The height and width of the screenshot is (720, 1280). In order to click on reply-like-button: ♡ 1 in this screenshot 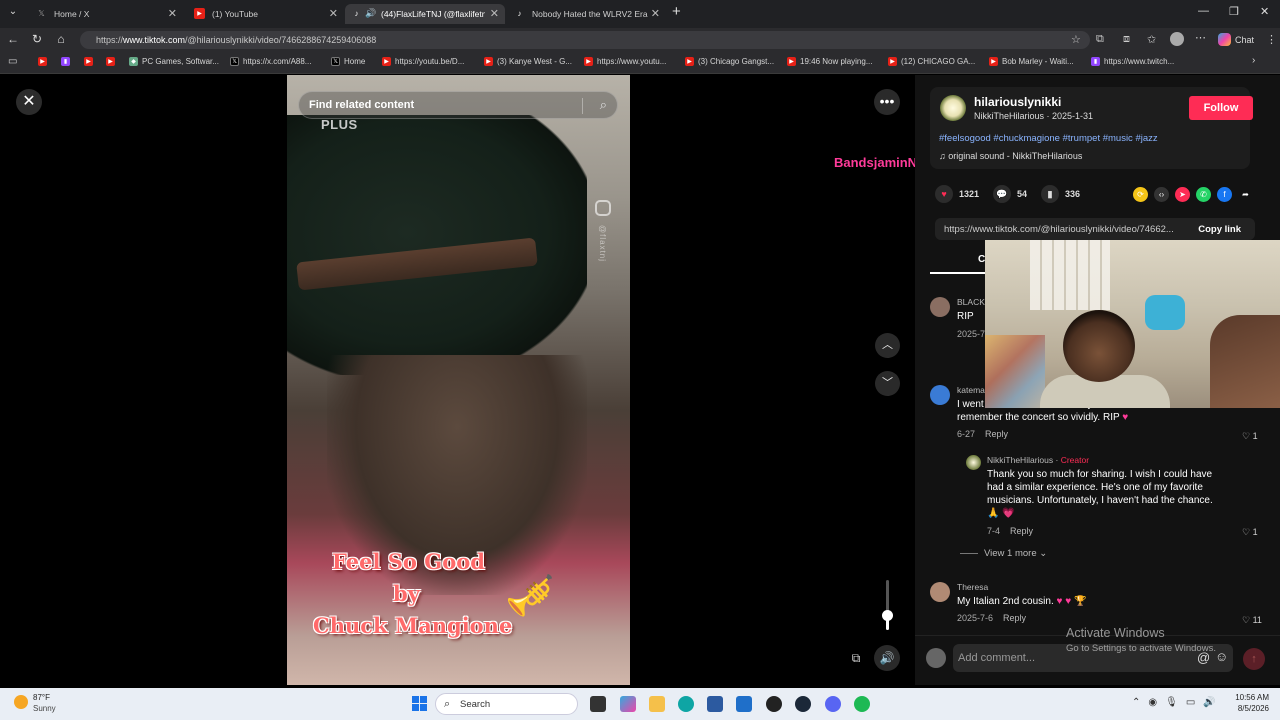, I will do `click(1250, 532)`.